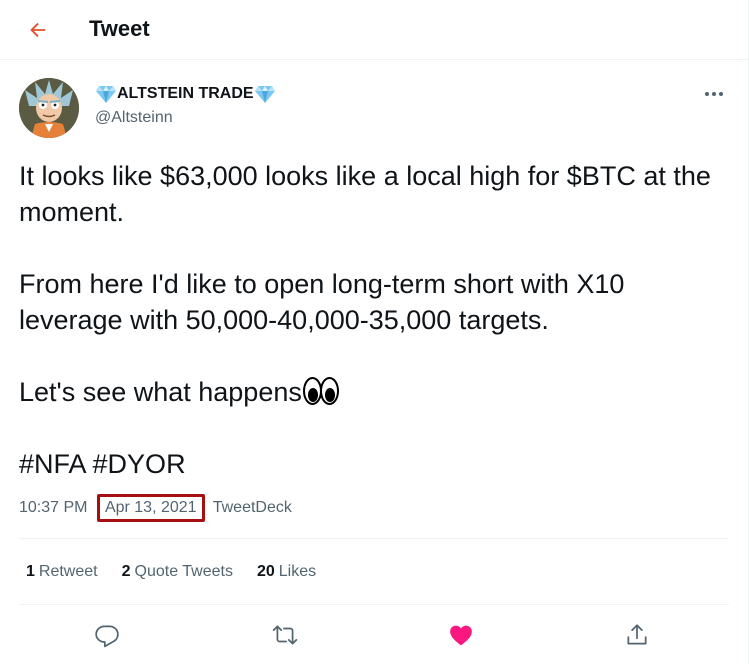 The width and height of the screenshot is (749, 664). I want to click on likes-stat: 20 Likes, so click(286, 572).